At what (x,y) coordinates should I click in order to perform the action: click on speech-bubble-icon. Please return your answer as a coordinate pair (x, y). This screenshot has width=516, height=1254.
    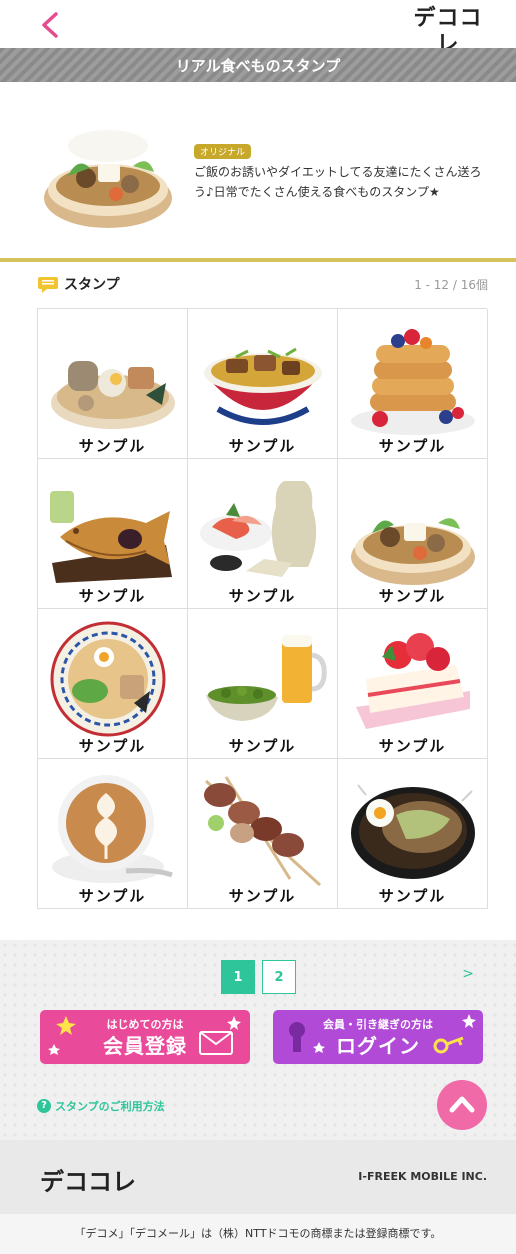
    Looking at the image, I should click on (48, 285).